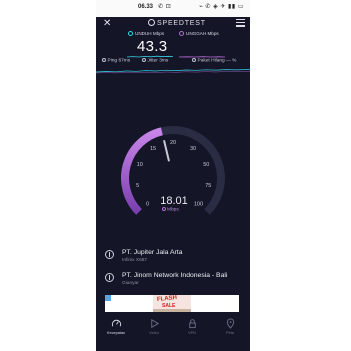  I want to click on ad-footer, so click(172, 310).